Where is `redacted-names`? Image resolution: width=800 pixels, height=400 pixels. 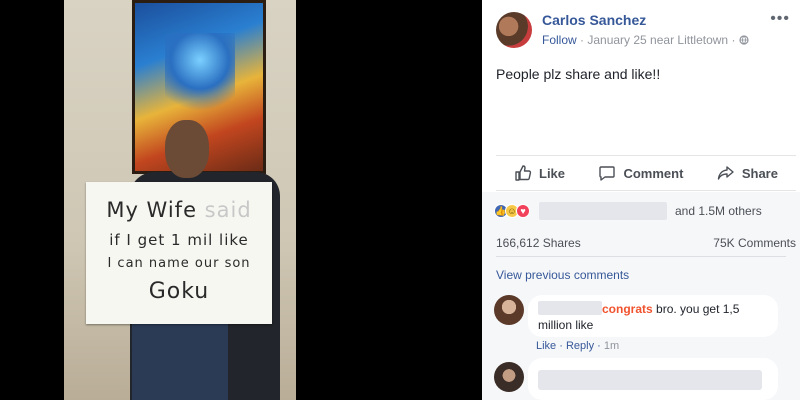 redacted-names is located at coordinates (603, 211).